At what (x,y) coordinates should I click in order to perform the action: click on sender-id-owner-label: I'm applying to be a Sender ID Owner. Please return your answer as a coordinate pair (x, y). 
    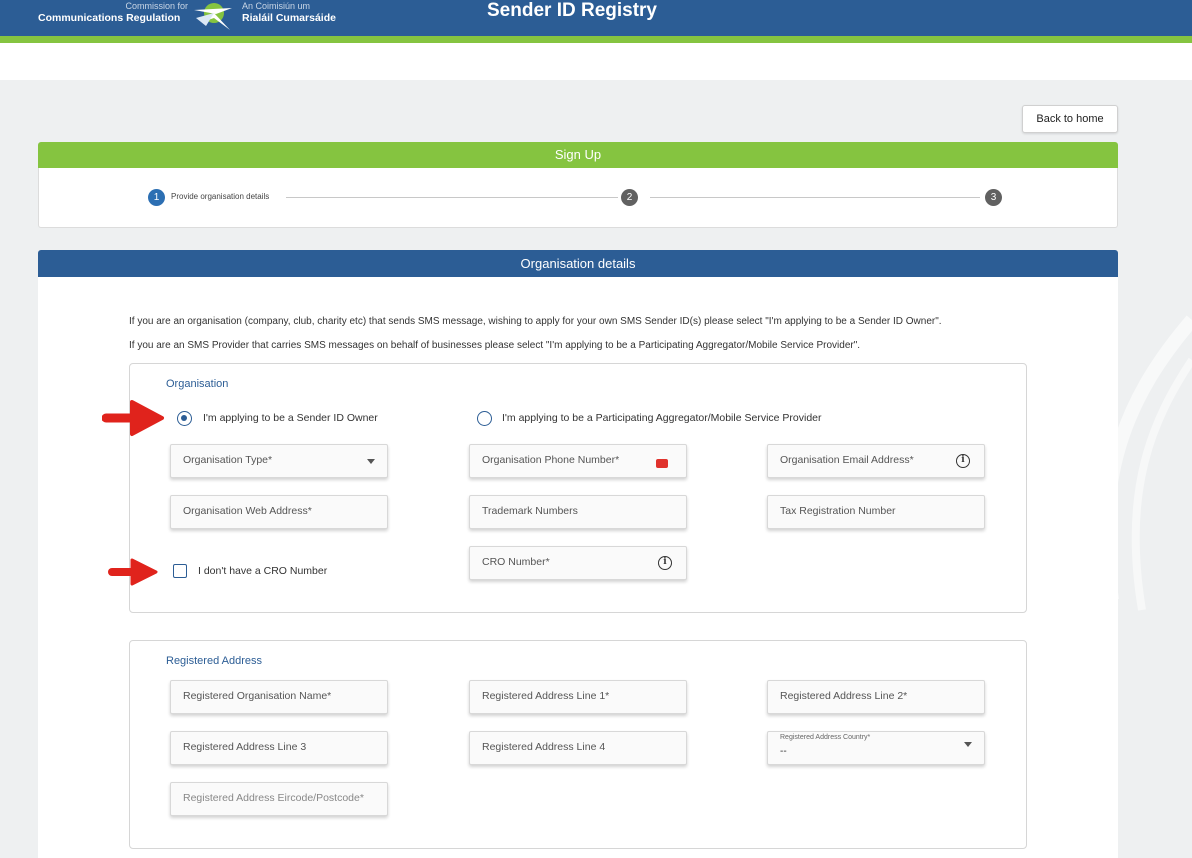
    Looking at the image, I should click on (290, 418).